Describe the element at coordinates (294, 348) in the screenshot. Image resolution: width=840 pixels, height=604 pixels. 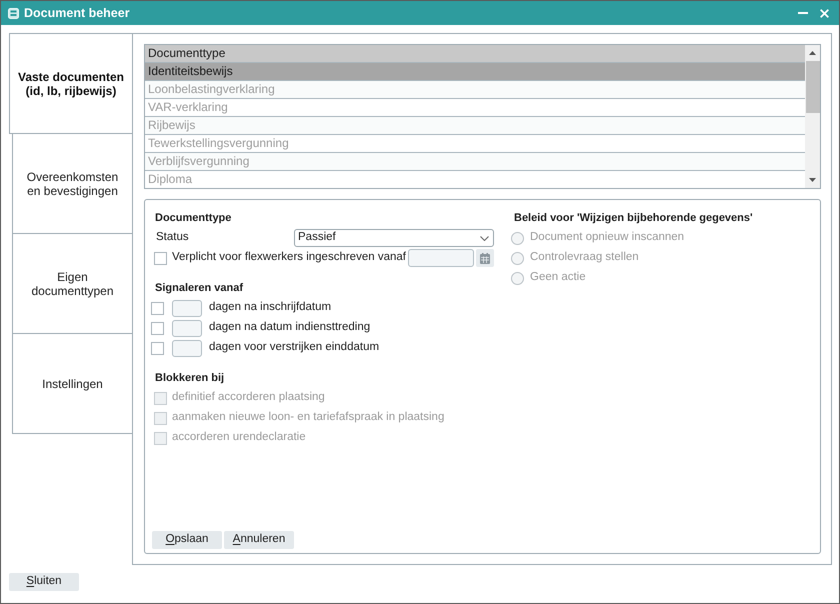
I see `checkbox-label: dagen voor verstrijken einddatum` at that location.